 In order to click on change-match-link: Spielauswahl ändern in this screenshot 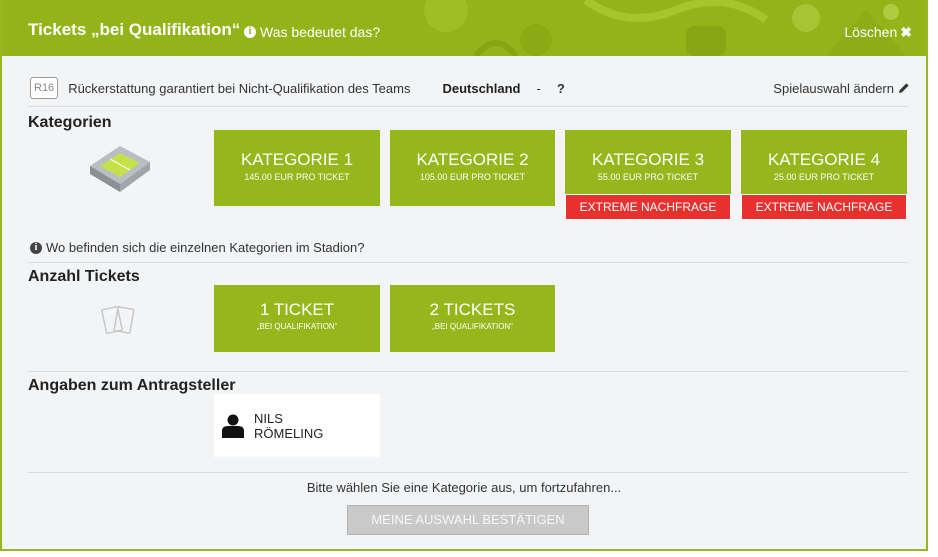, I will do `click(841, 88)`.